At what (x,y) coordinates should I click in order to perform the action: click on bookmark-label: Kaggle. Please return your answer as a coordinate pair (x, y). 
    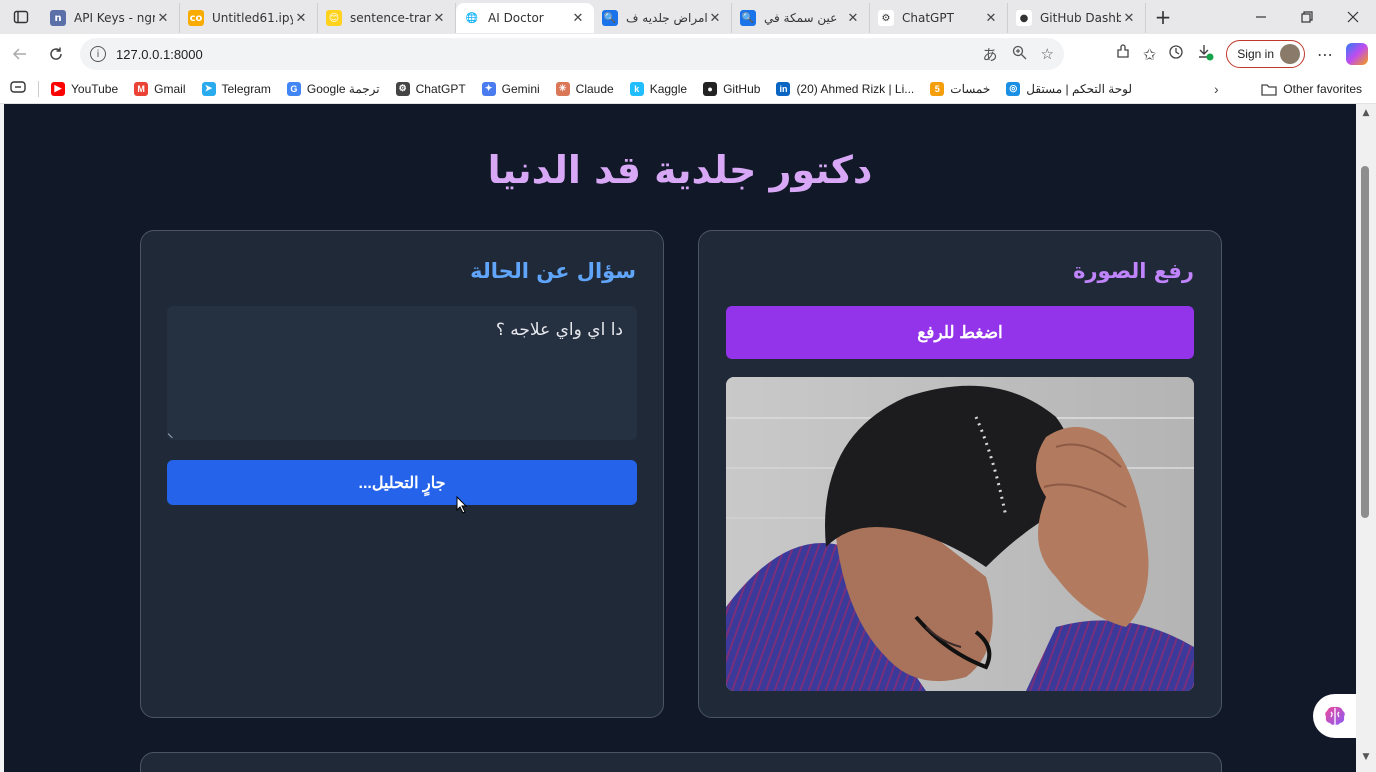
    Looking at the image, I should click on (668, 88).